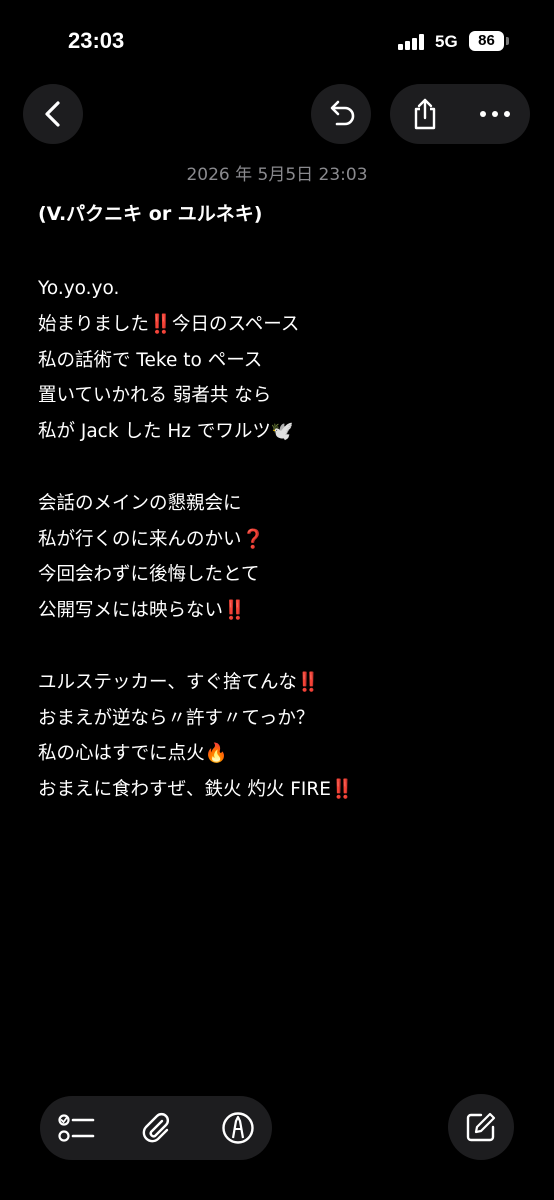  I want to click on more-icon, so click(495, 114).